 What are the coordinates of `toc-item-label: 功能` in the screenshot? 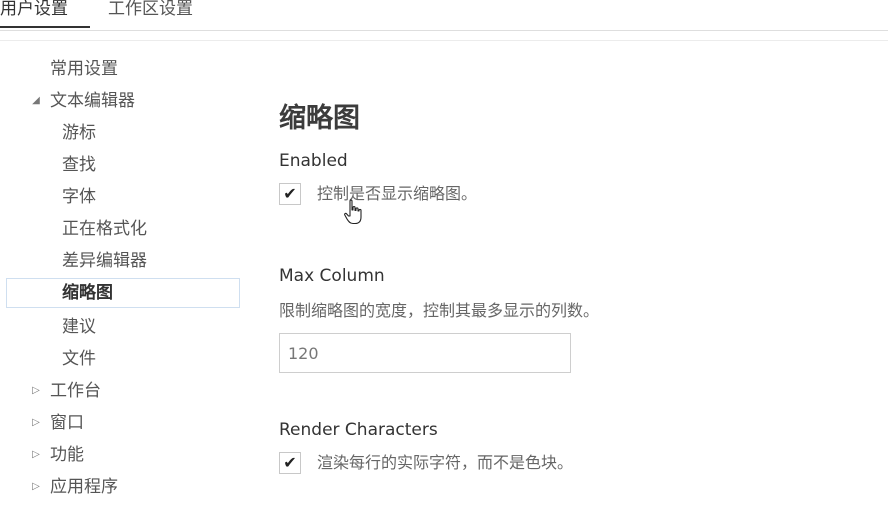 It's located at (67, 455).